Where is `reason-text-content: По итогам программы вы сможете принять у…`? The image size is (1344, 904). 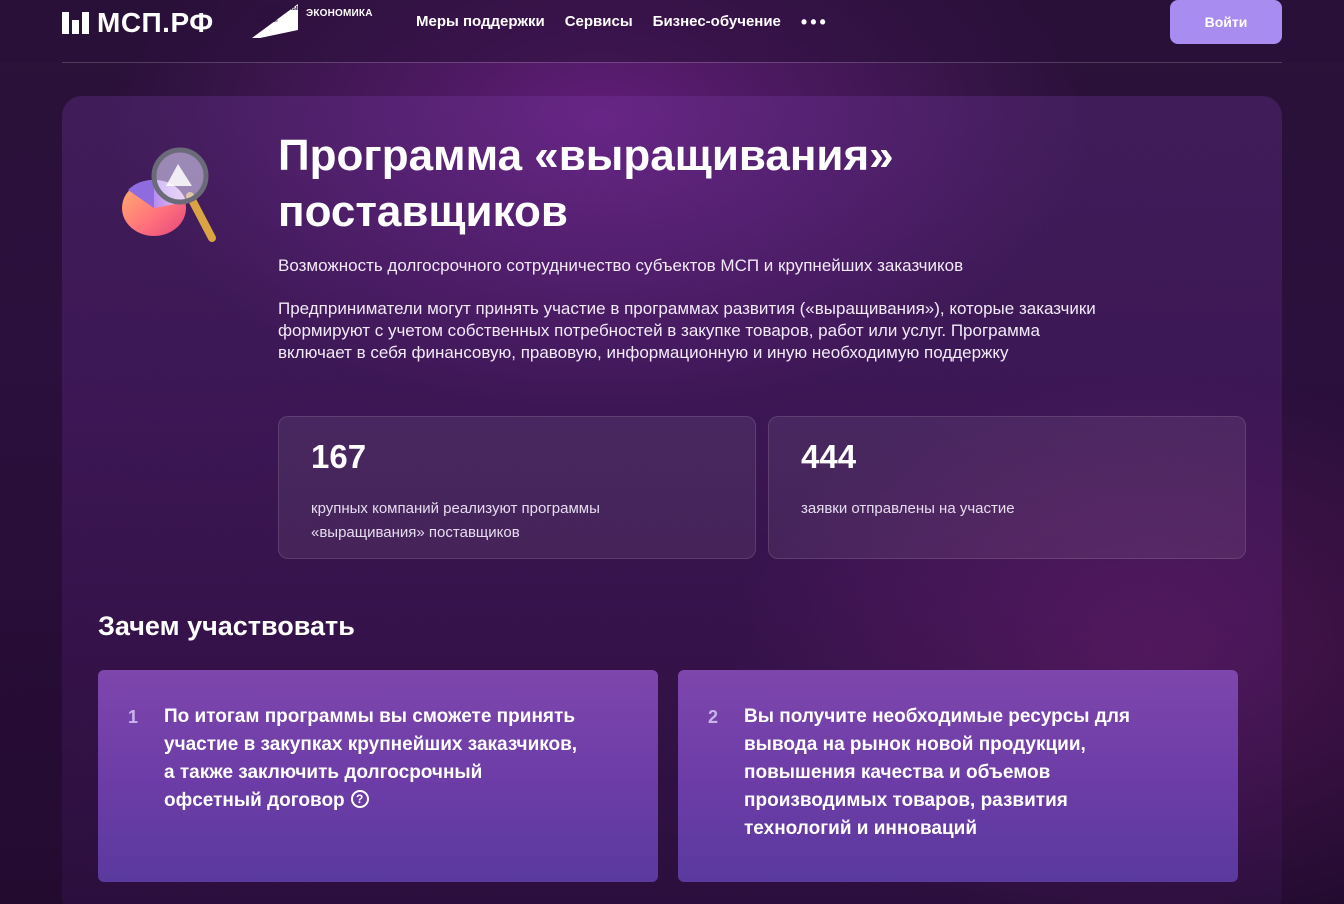
reason-text-content: По итогам программы вы сможете принять у… is located at coordinates (371, 758).